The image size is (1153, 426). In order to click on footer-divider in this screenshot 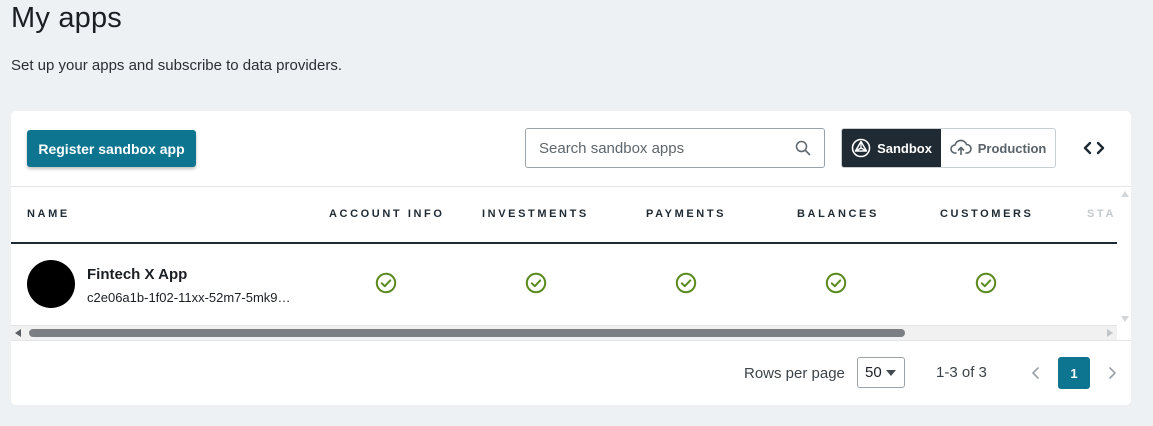, I will do `click(571, 340)`.